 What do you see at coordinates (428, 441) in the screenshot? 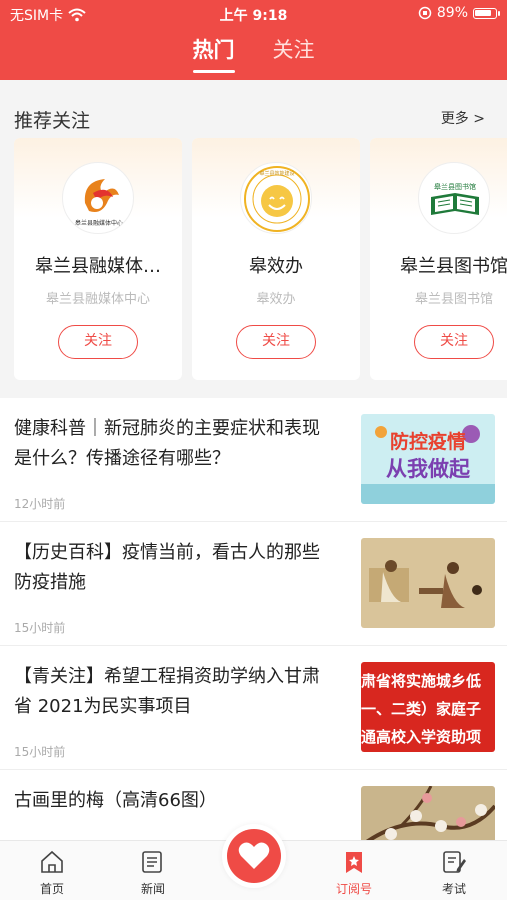
I see `svg-text: 防控疫情` at bounding box center [428, 441].